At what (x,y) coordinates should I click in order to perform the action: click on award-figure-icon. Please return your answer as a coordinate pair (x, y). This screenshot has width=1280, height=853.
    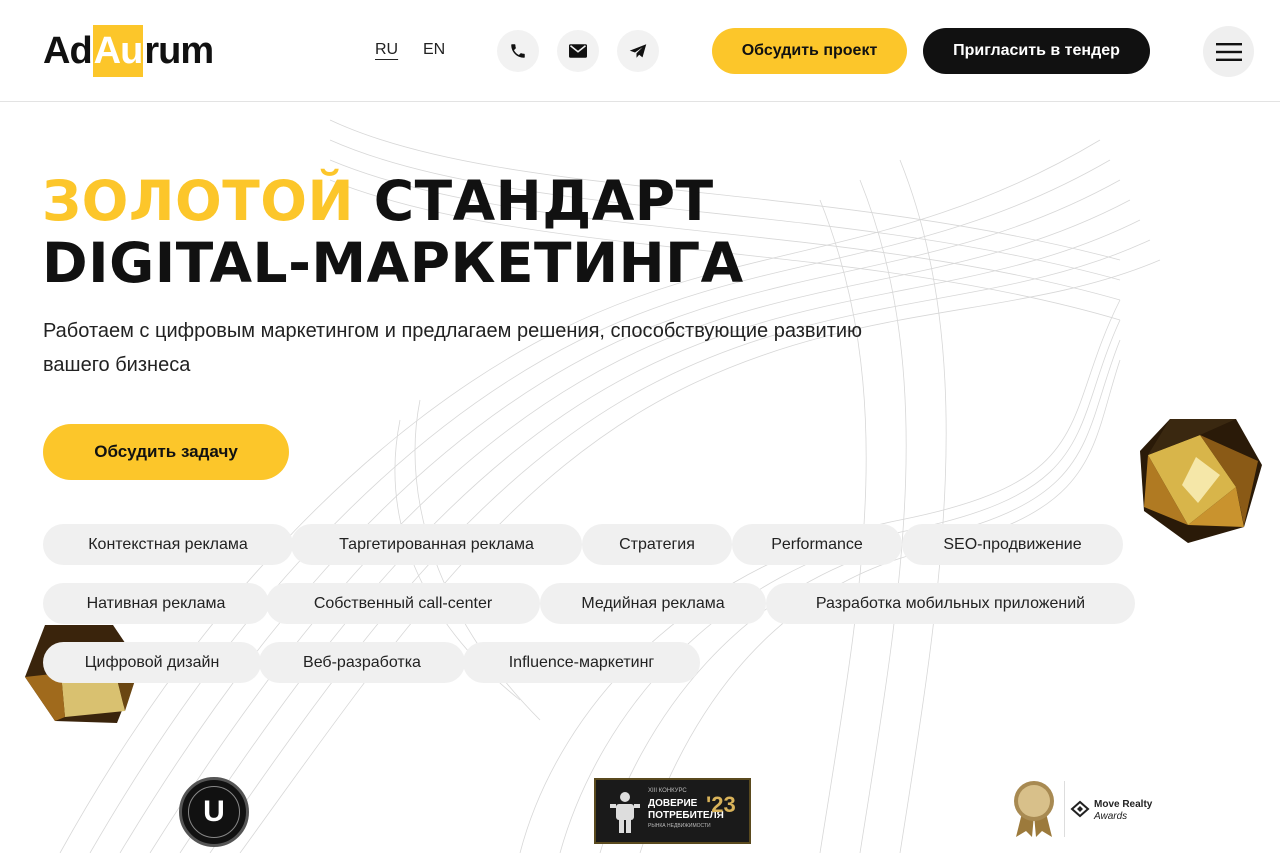
    Looking at the image, I should click on (625, 812).